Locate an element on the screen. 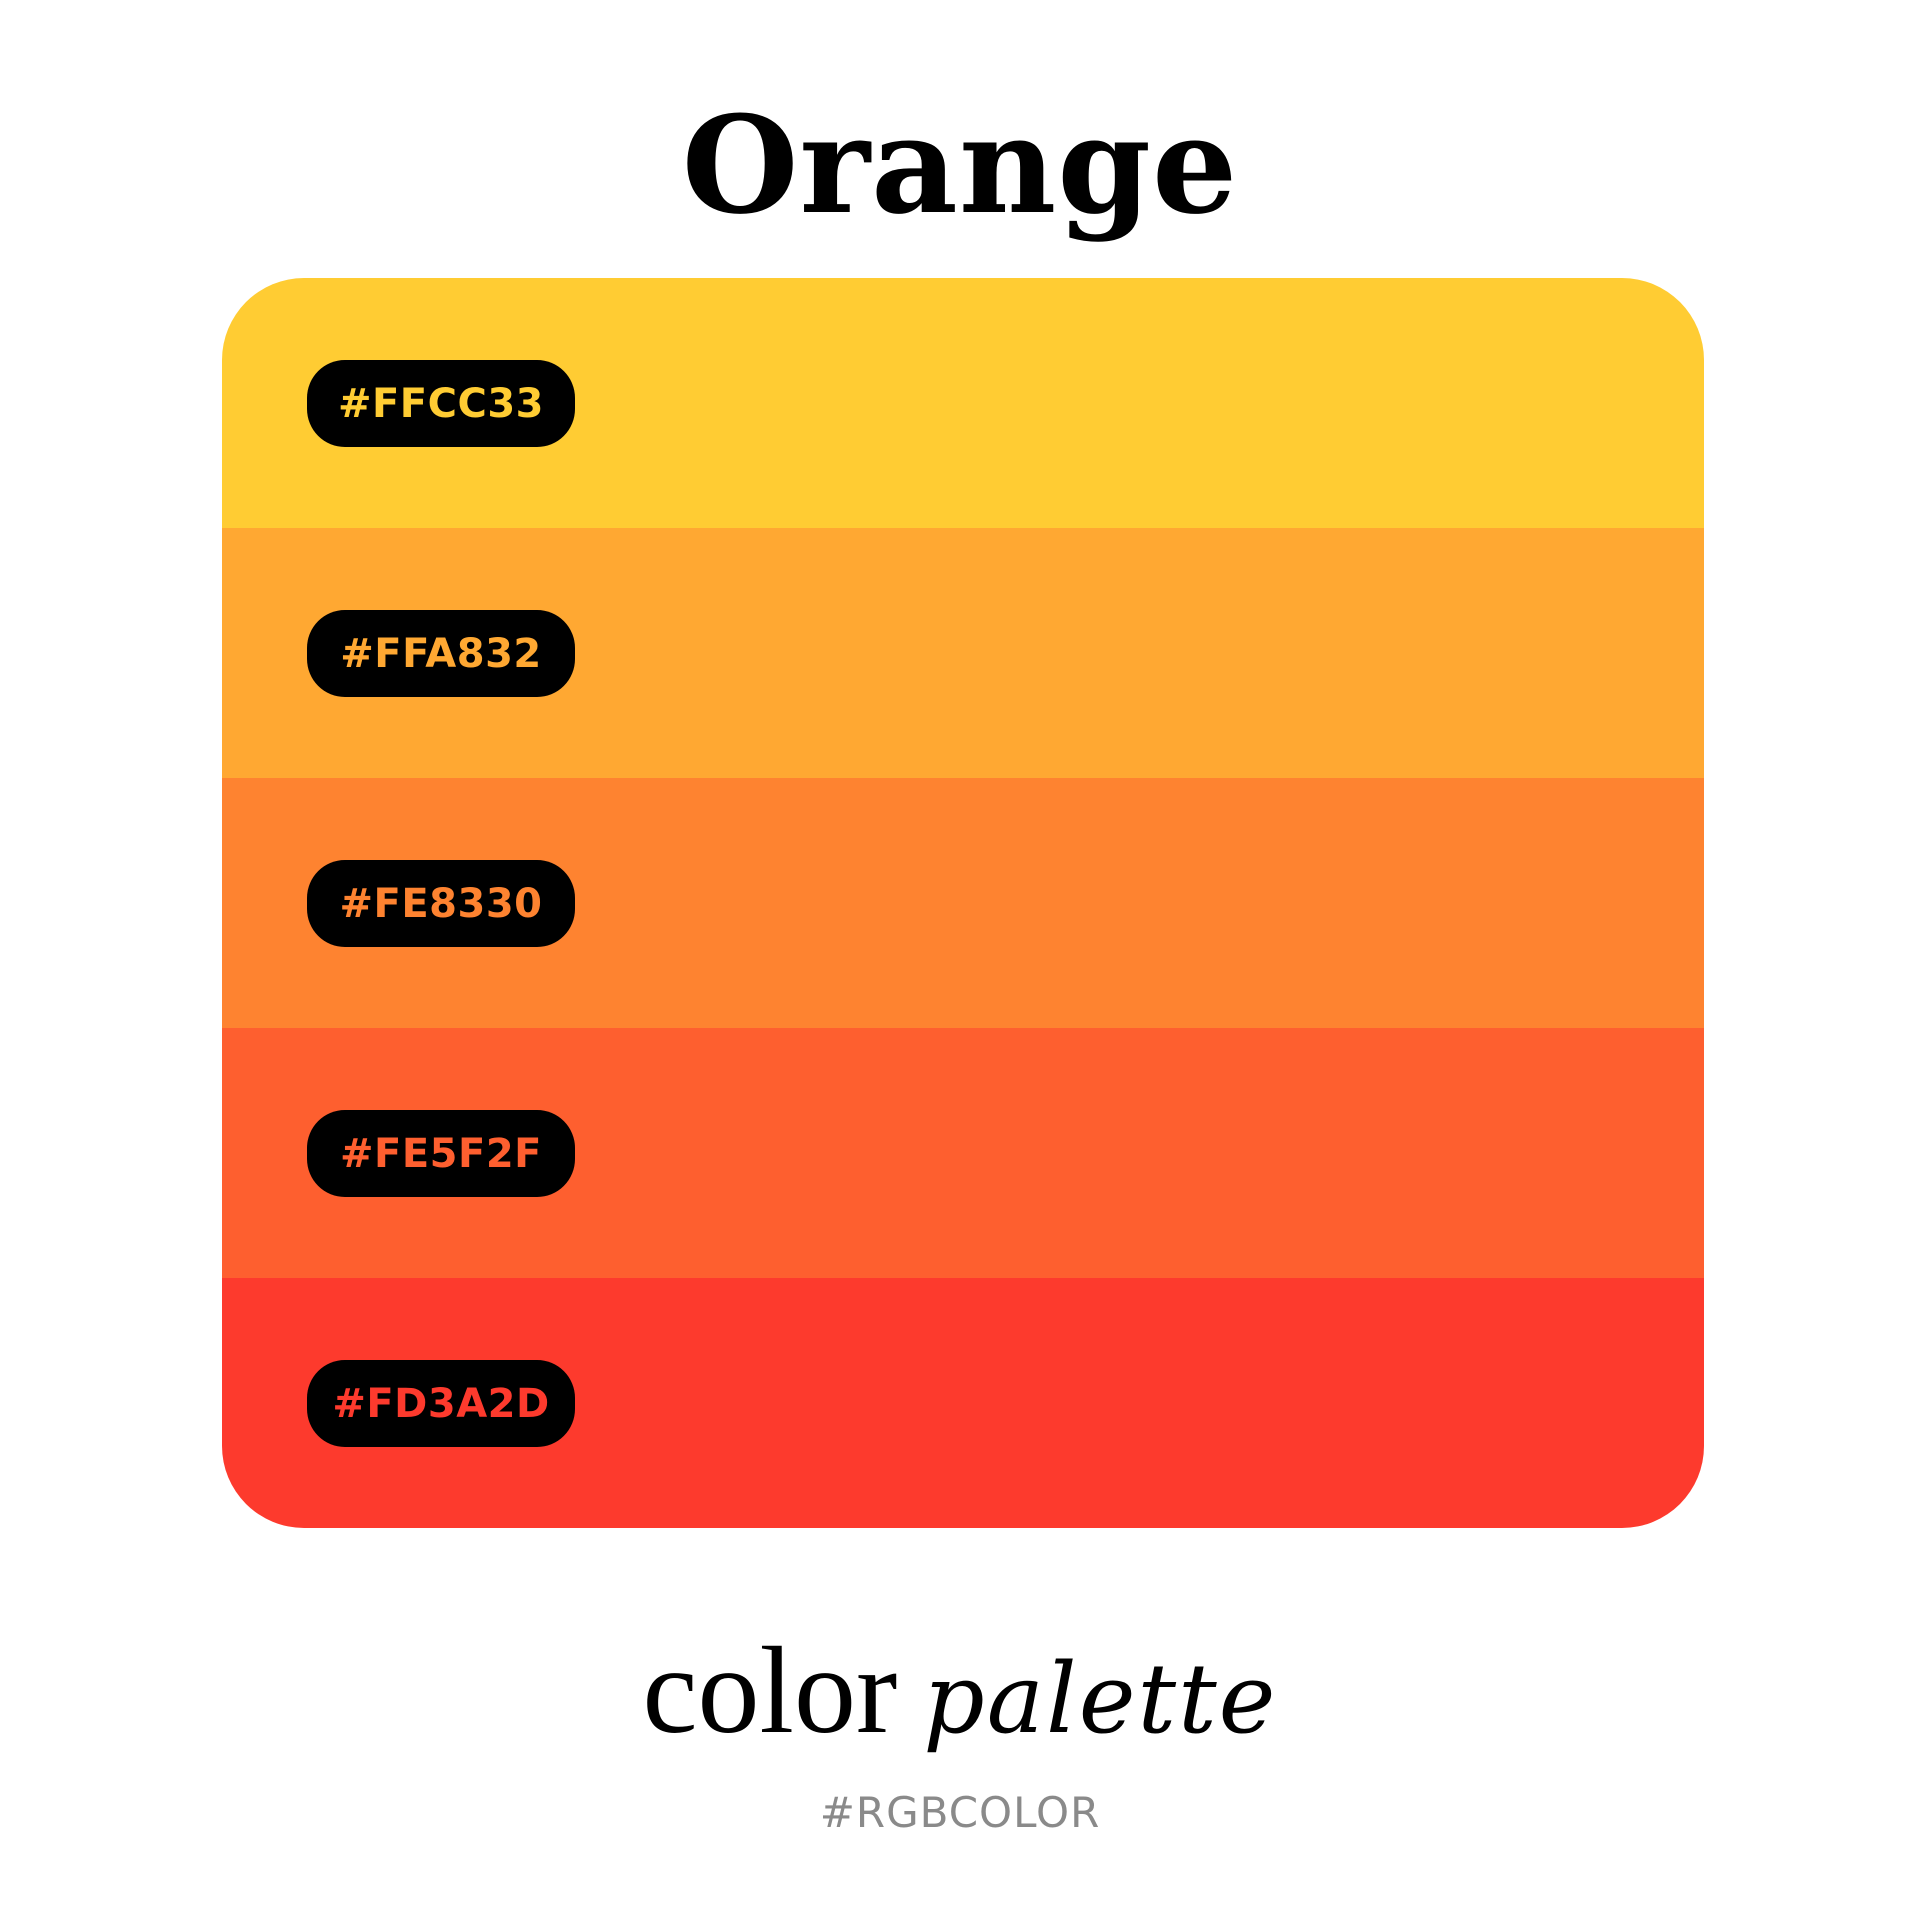  hex-code-badge: #FE8330 is located at coordinates (441, 903).